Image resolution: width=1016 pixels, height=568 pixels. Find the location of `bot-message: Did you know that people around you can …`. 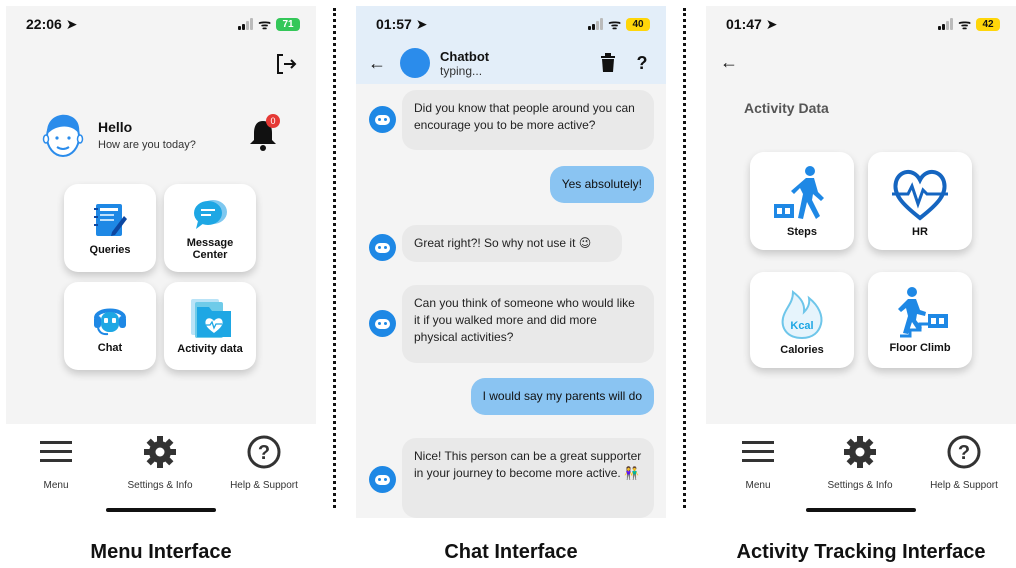

bot-message: Did you know that people around you can … is located at coordinates (528, 120).